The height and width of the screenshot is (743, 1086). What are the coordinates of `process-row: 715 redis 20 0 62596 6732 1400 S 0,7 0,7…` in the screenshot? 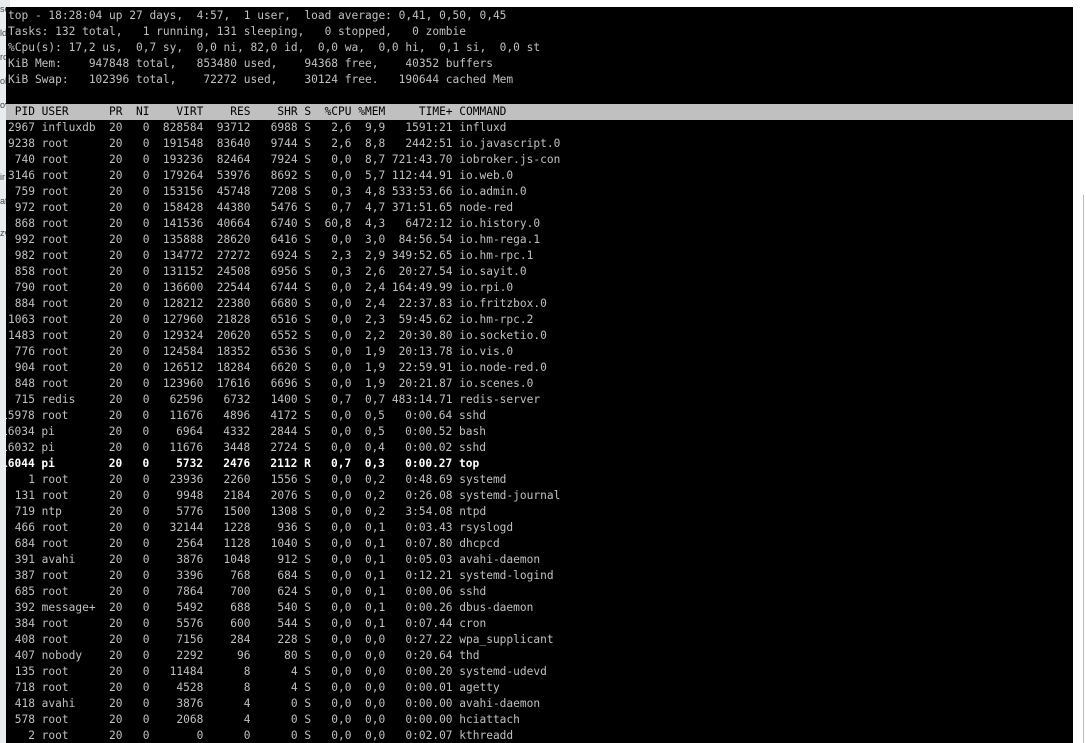 It's located at (539, 400).